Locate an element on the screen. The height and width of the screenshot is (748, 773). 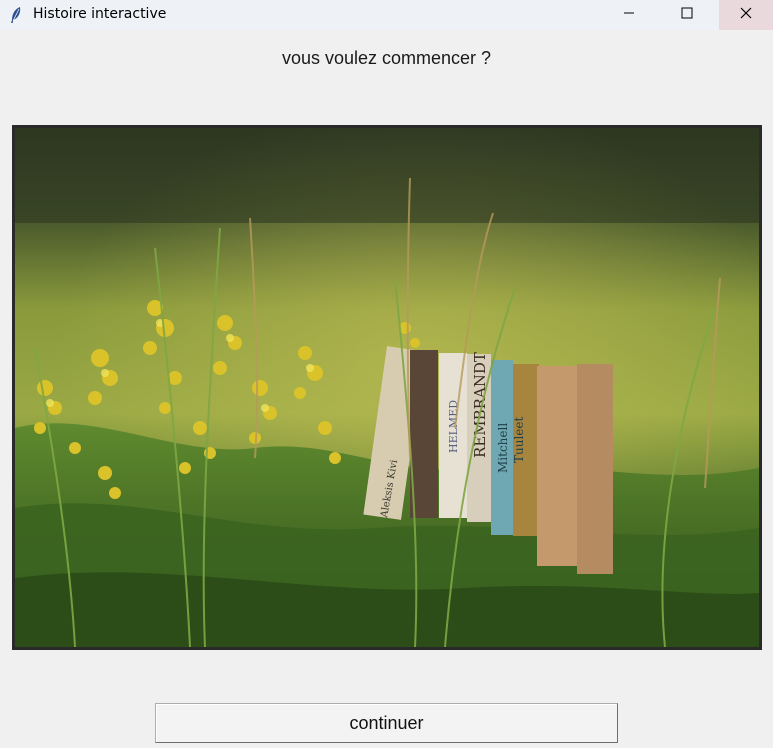
minimize-button is located at coordinates (629, 15).